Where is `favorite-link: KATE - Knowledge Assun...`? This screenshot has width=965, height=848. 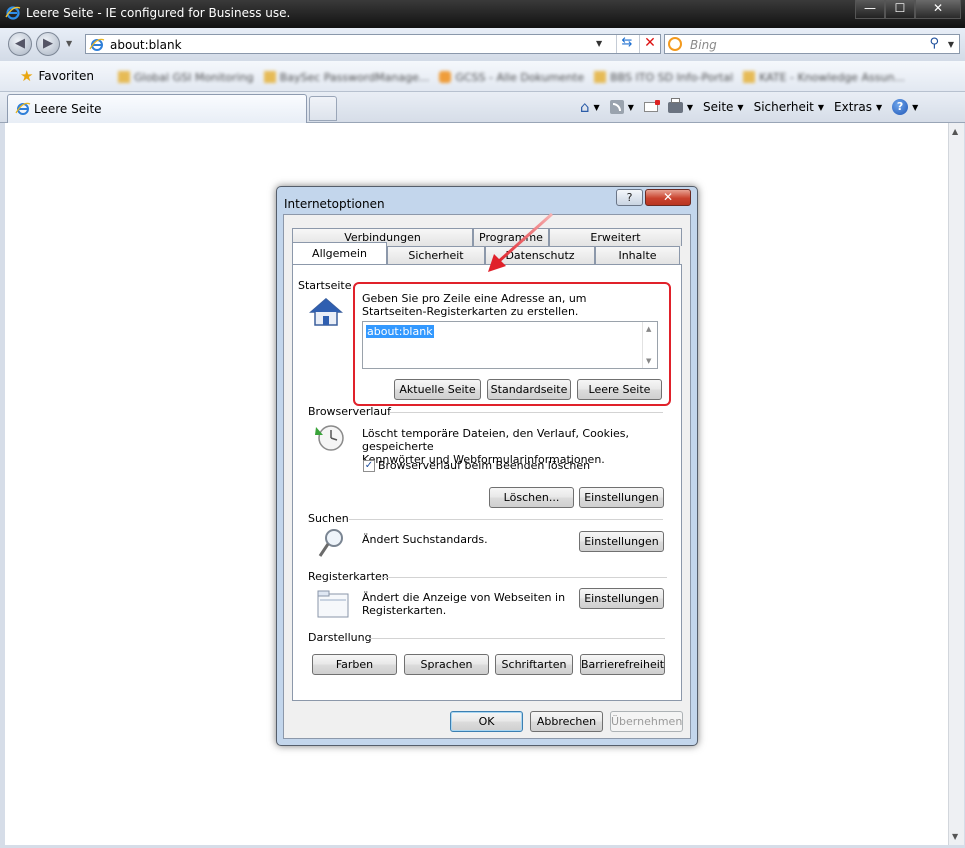
favorite-link: KATE - Knowledge Assun... is located at coordinates (824, 77).